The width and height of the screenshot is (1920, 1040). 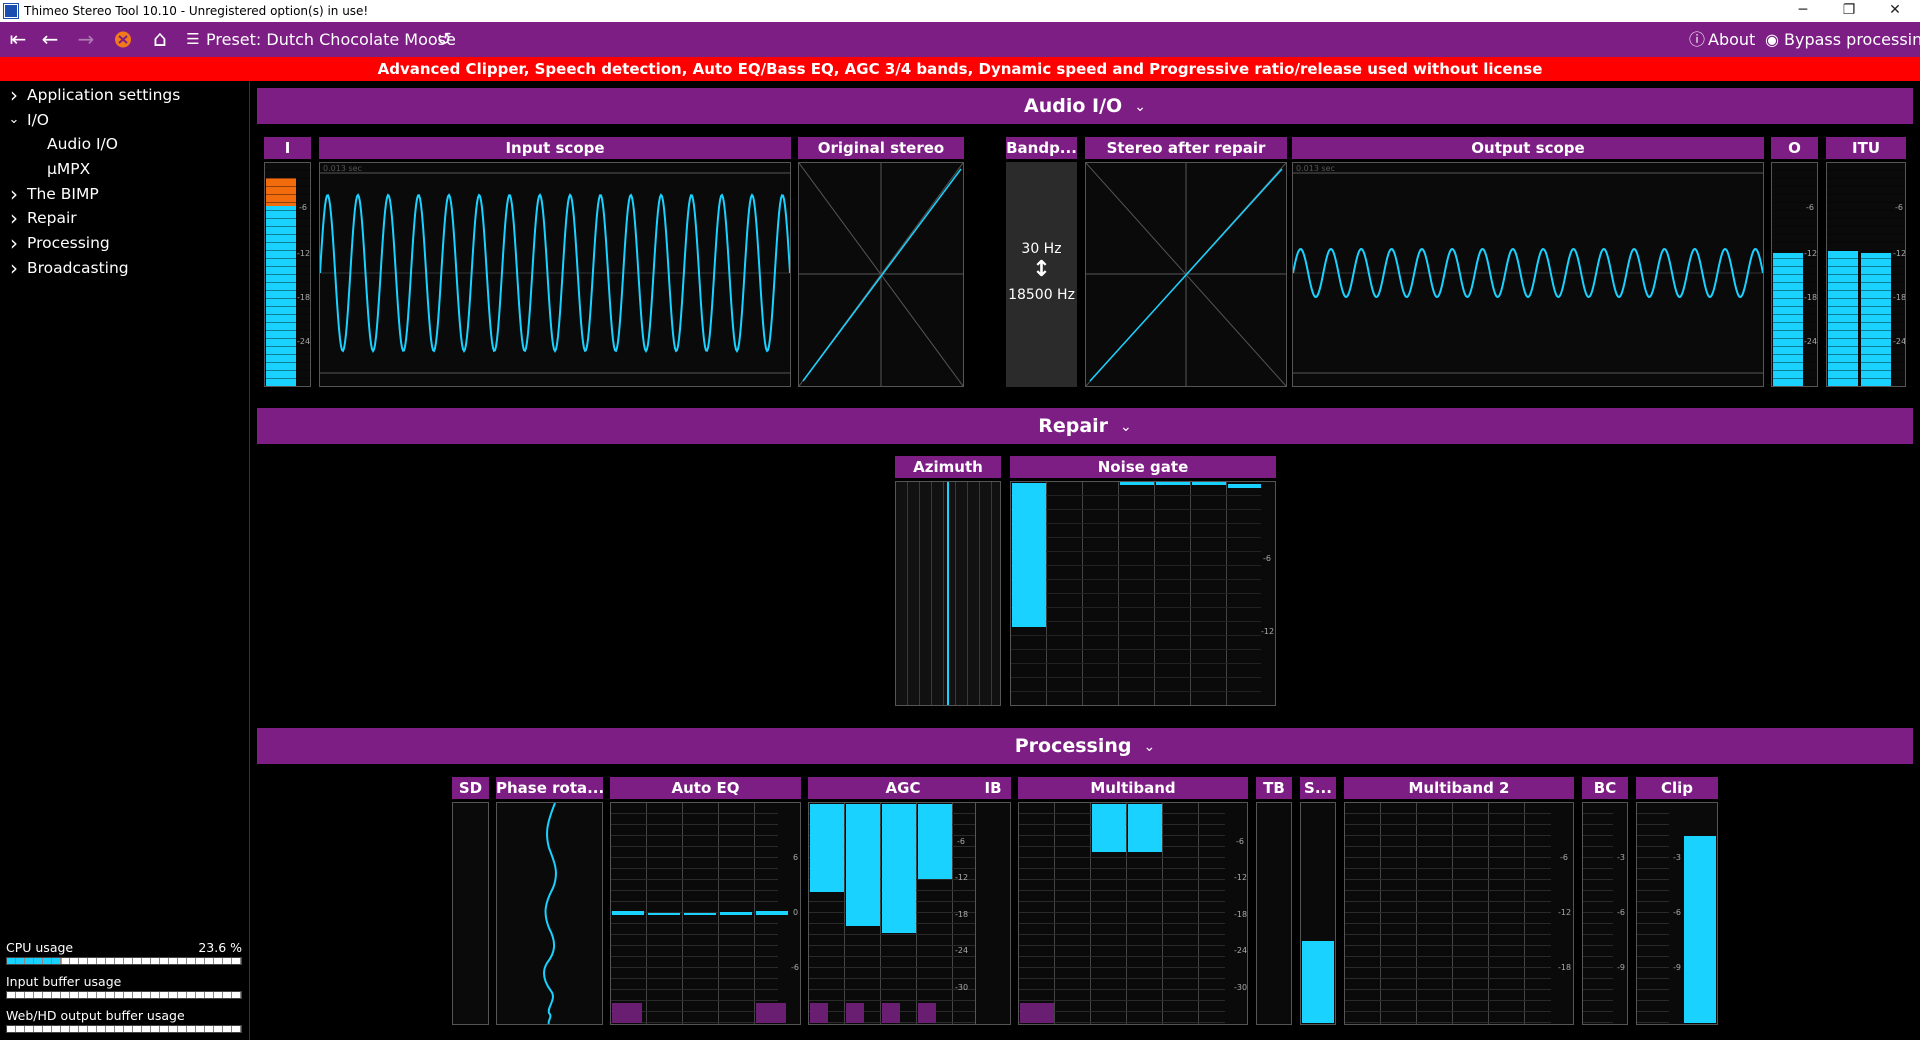 I want to click on preset-list-icon: ☰, so click(x=193, y=39).